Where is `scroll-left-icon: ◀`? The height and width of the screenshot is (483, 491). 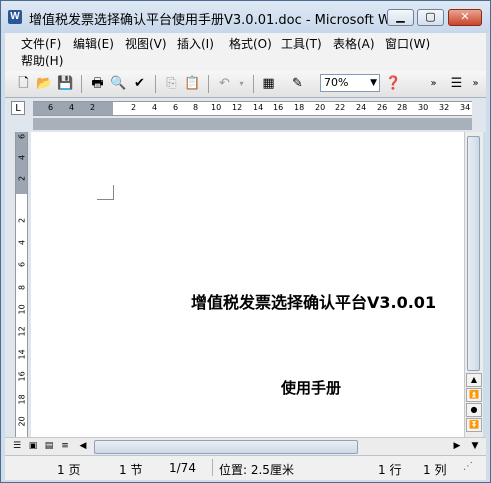
scroll-left-icon: ◀ is located at coordinates (83, 446).